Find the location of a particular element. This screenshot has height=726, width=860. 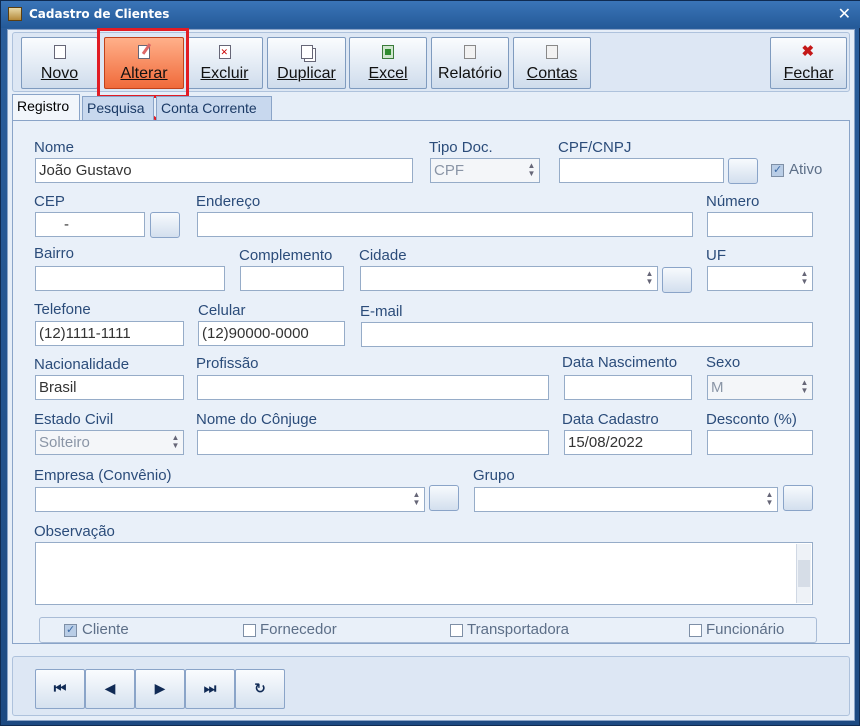

novo-label: Novo is located at coordinates (59, 73).